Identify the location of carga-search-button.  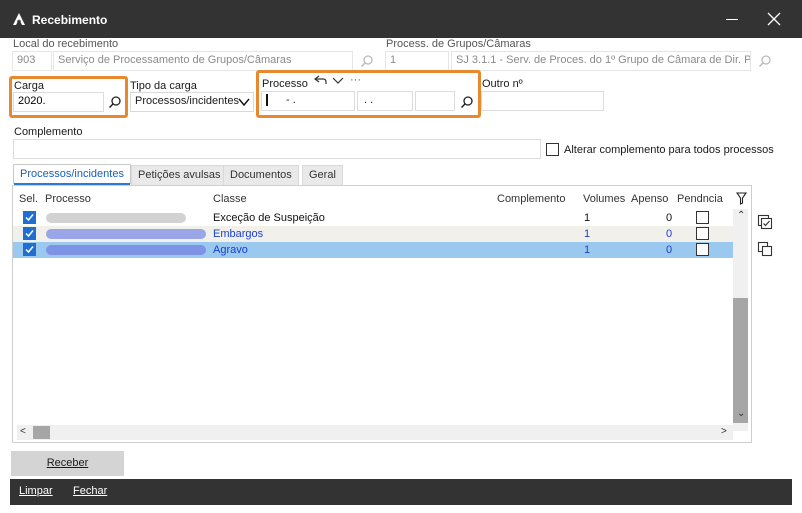
(115, 102).